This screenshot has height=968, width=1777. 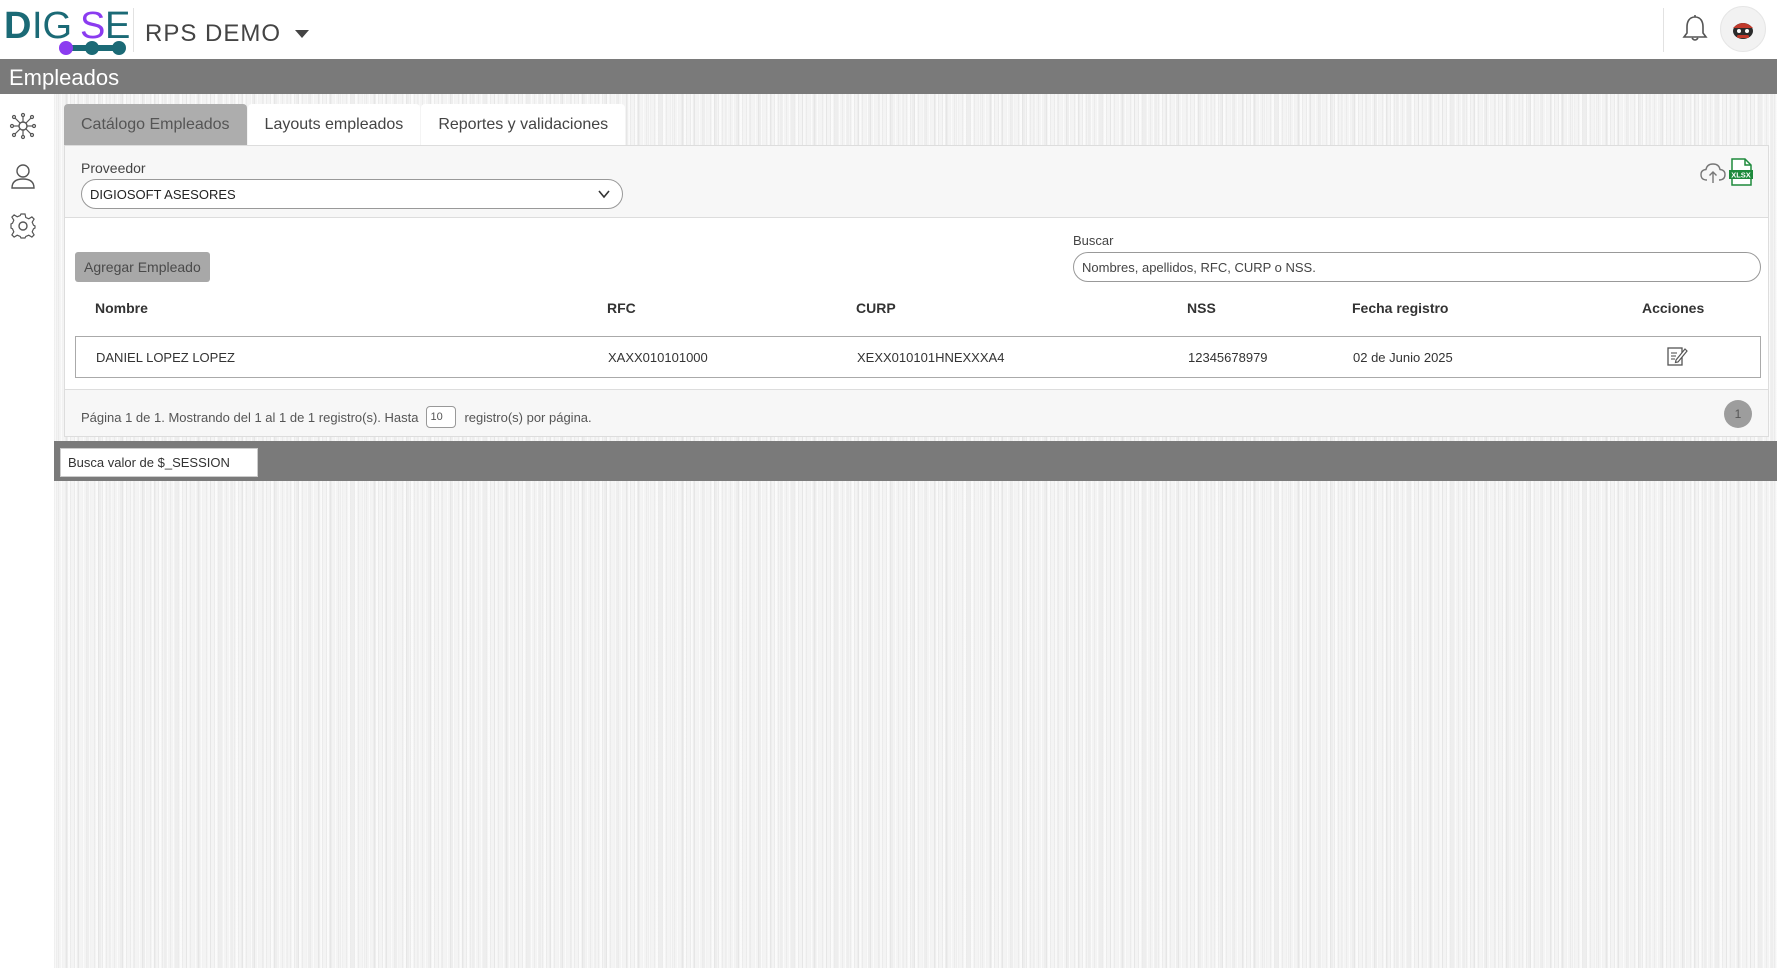 What do you see at coordinates (113, 168) in the screenshot?
I see `provider-label: Proveedor` at bounding box center [113, 168].